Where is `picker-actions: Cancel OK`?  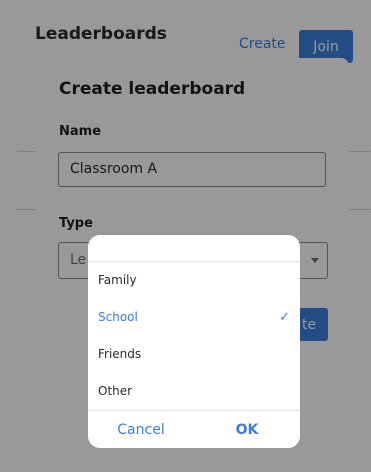
picker-actions: Cancel OK is located at coordinates (194, 429).